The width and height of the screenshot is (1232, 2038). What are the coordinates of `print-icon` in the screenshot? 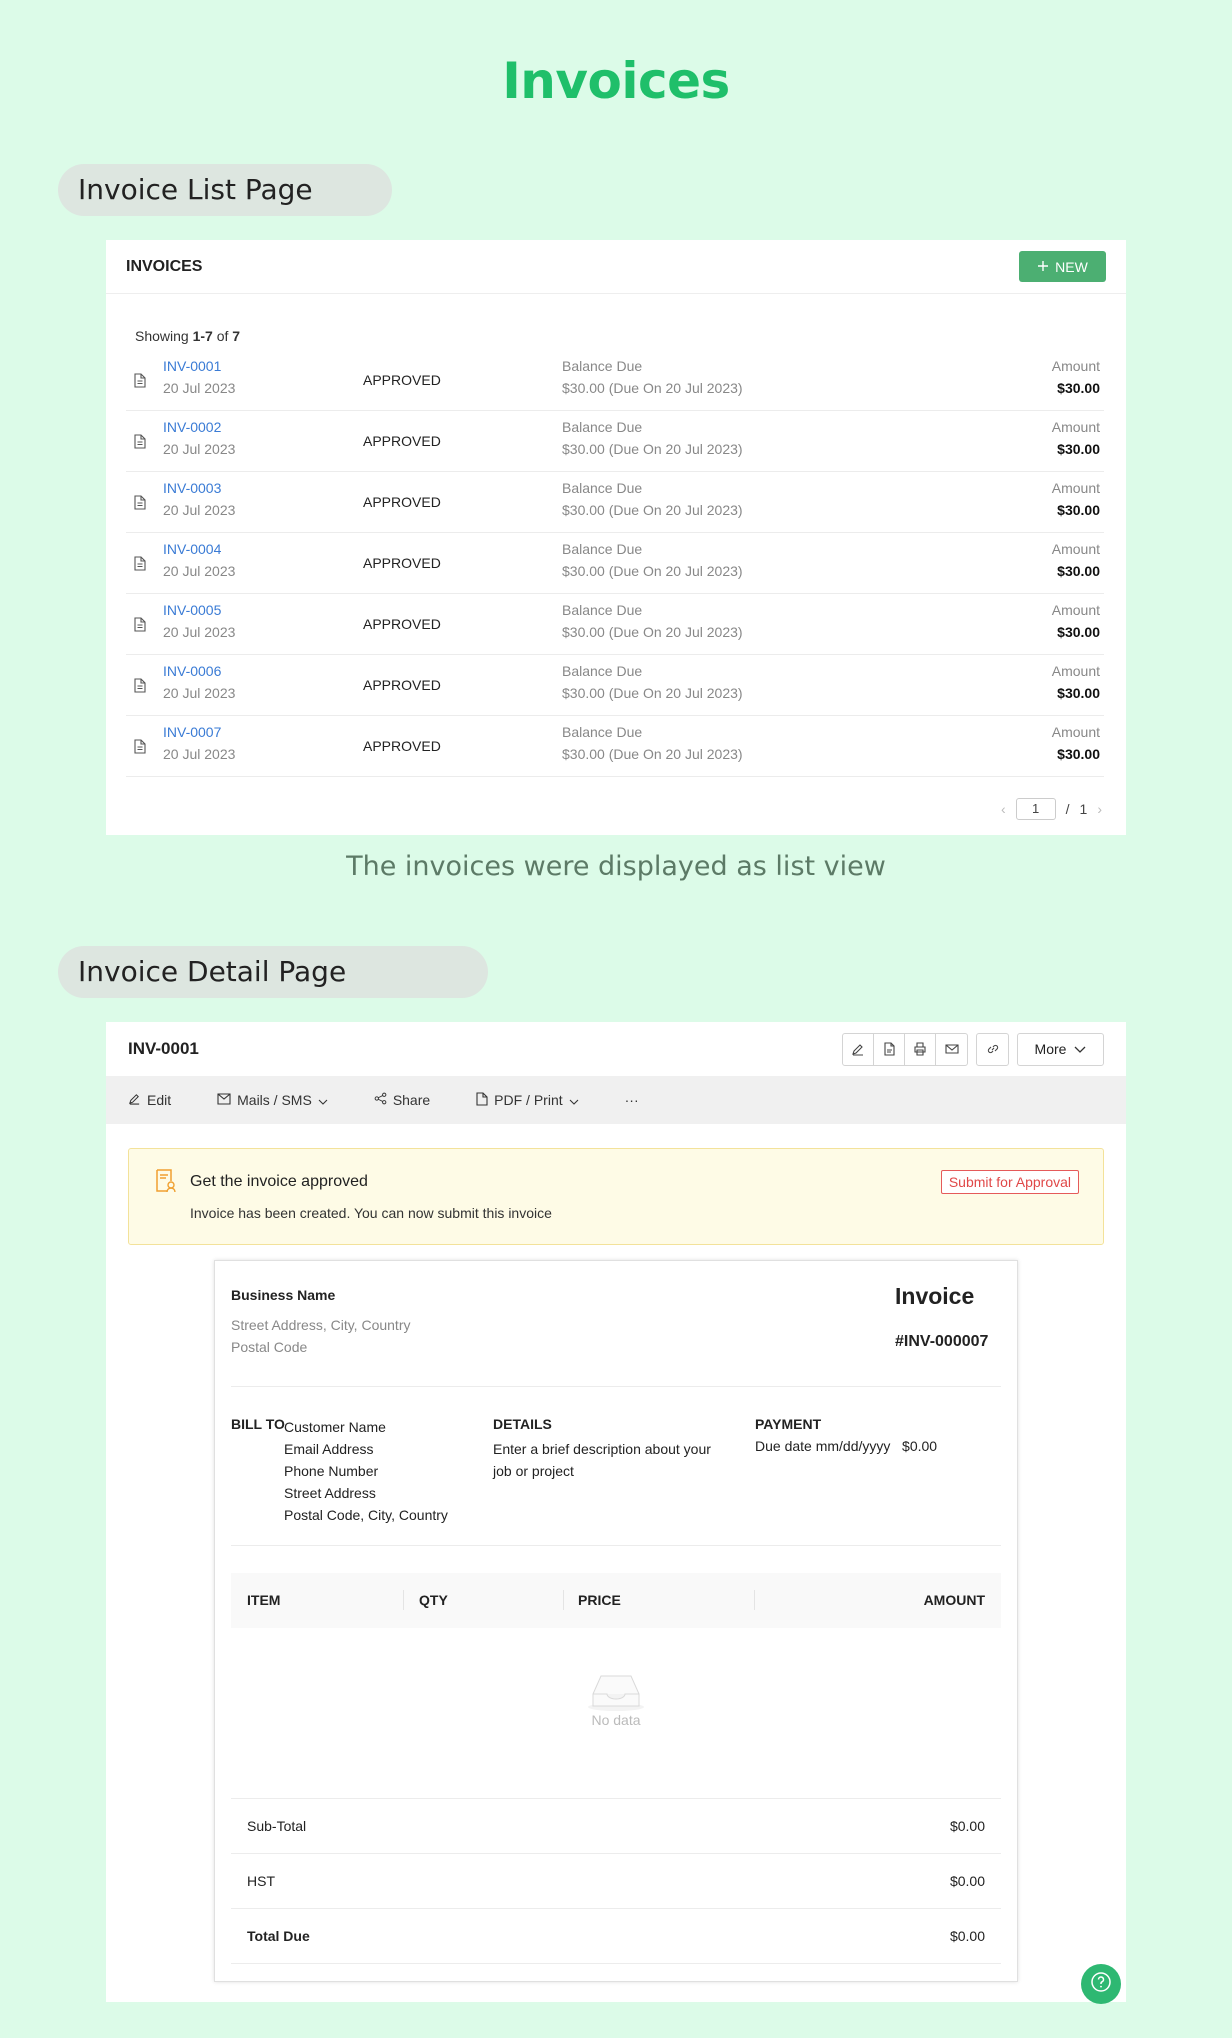 It's located at (920, 1049).